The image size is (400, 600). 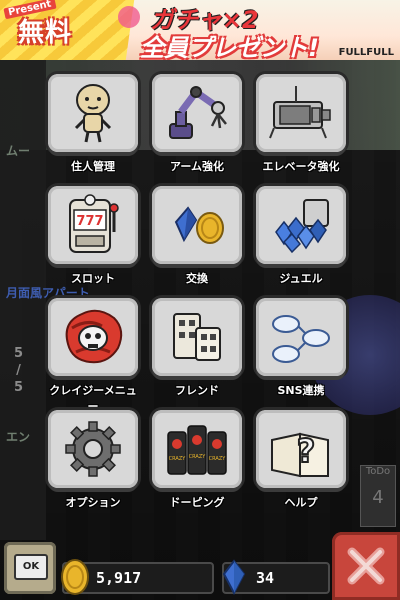 What do you see at coordinates (218, 459) in the screenshot?
I see `can-label-right: CRAZY` at bounding box center [218, 459].